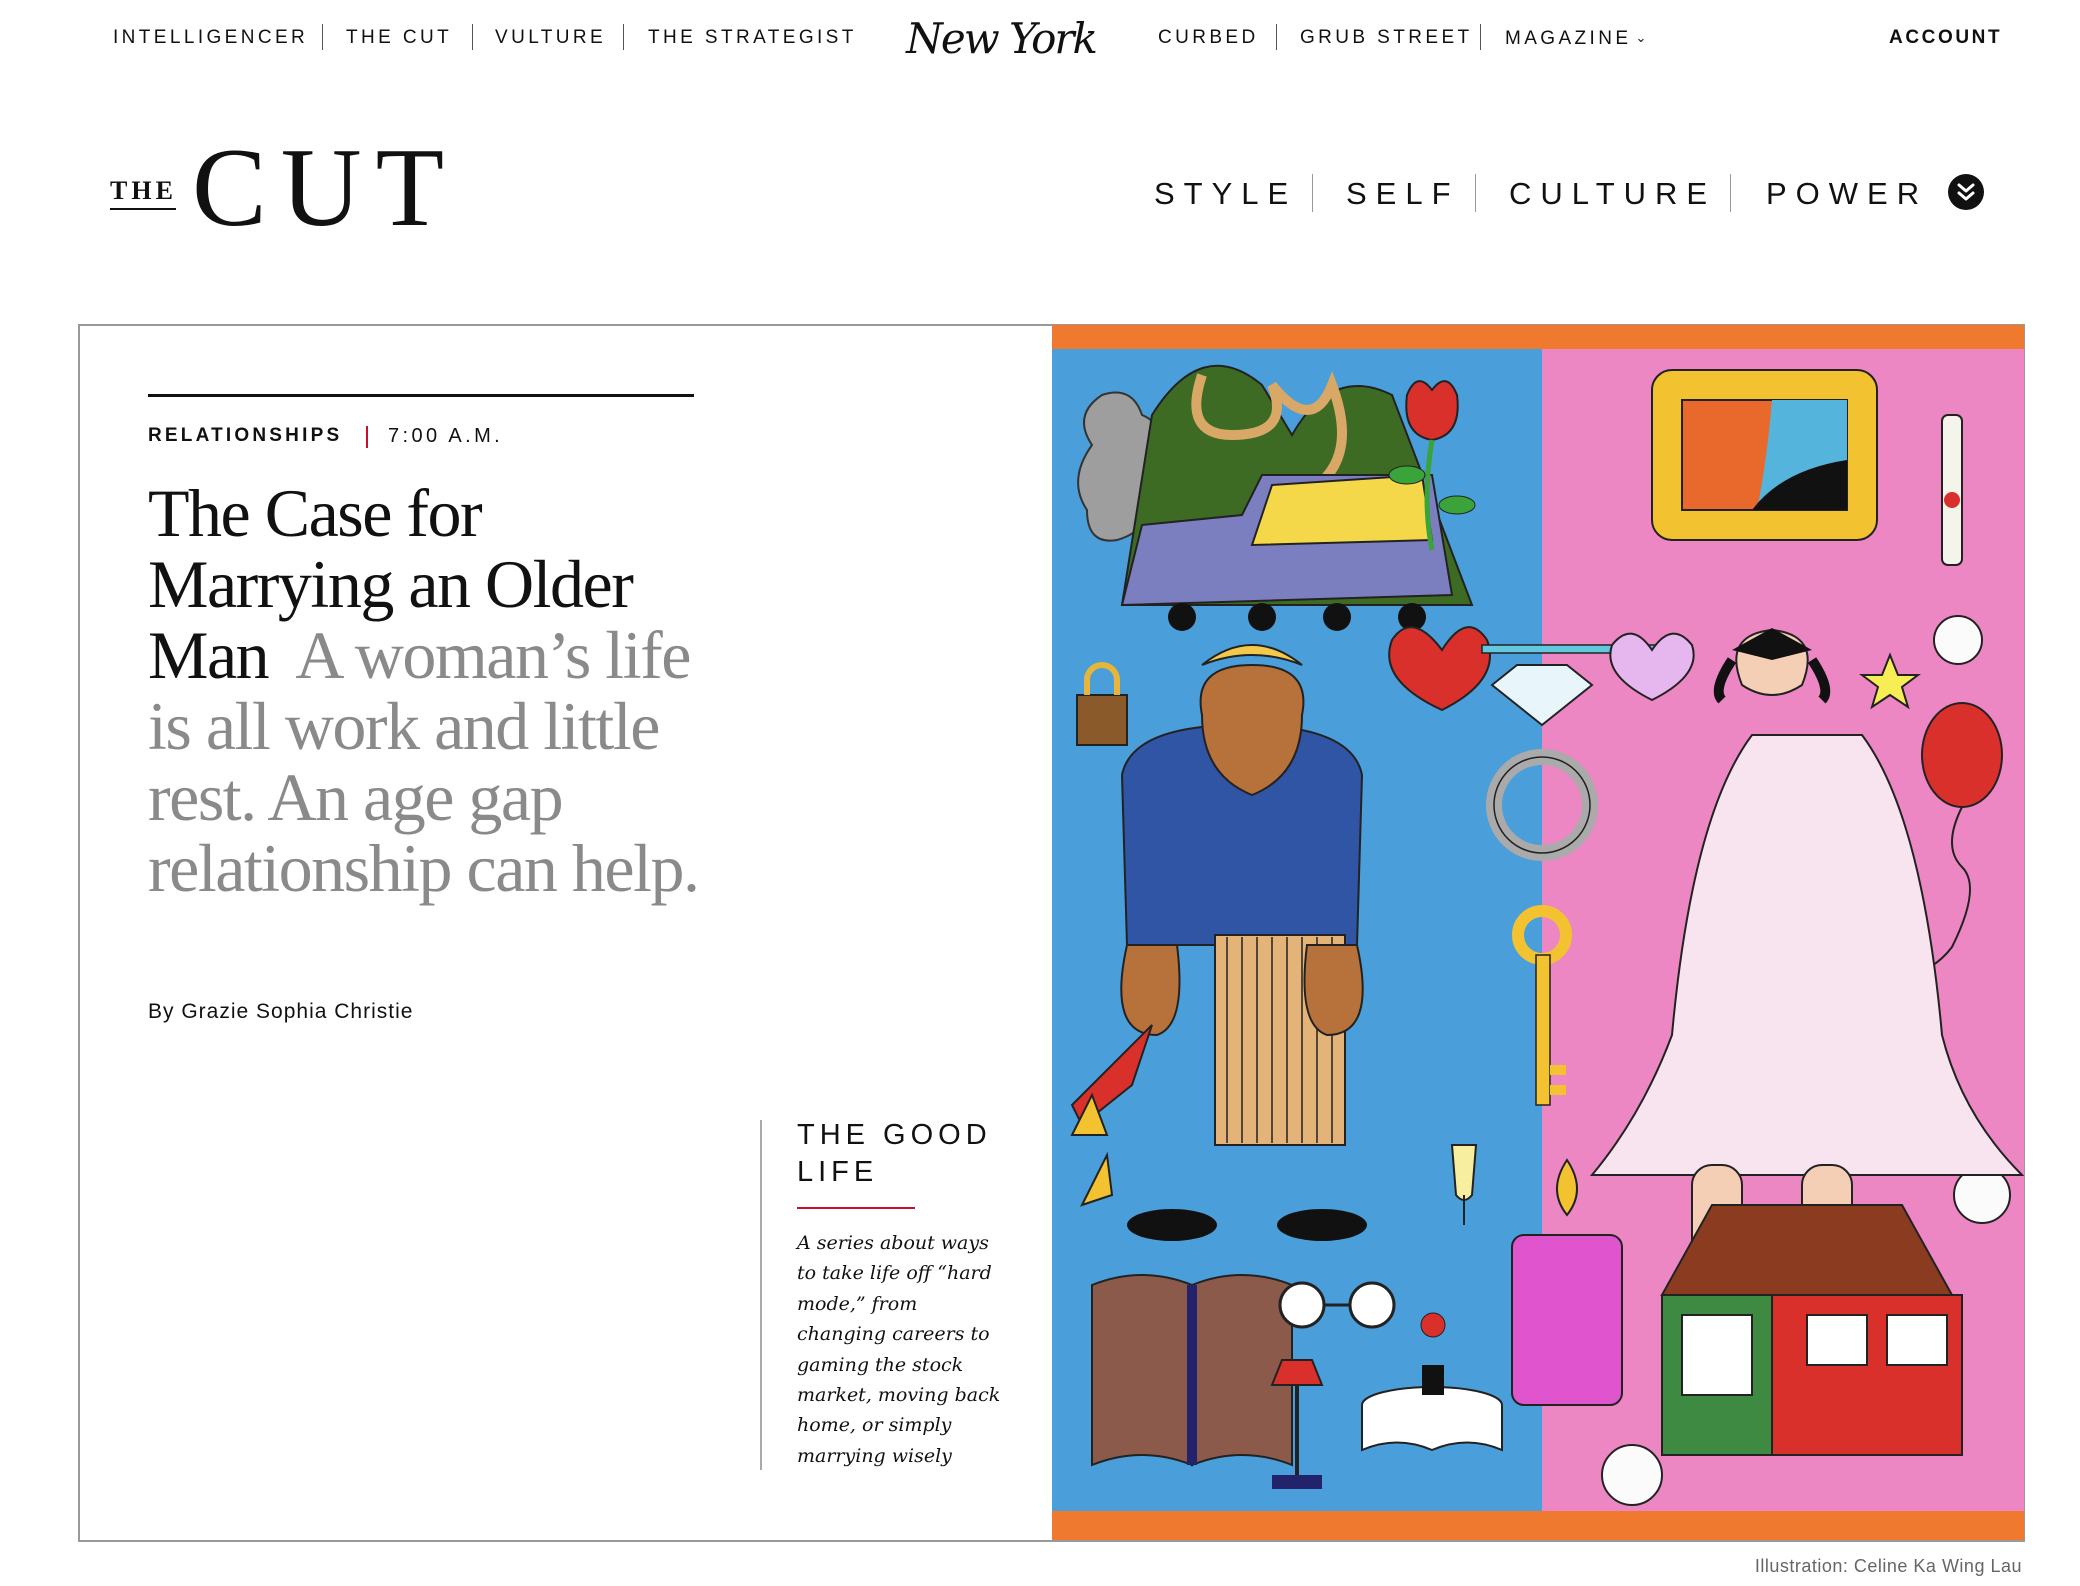 Image resolution: width=2080 pixels, height=1586 pixels. Describe the element at coordinates (281, 1011) in the screenshot. I see `byline: By Grazie Sophia Christie` at that location.